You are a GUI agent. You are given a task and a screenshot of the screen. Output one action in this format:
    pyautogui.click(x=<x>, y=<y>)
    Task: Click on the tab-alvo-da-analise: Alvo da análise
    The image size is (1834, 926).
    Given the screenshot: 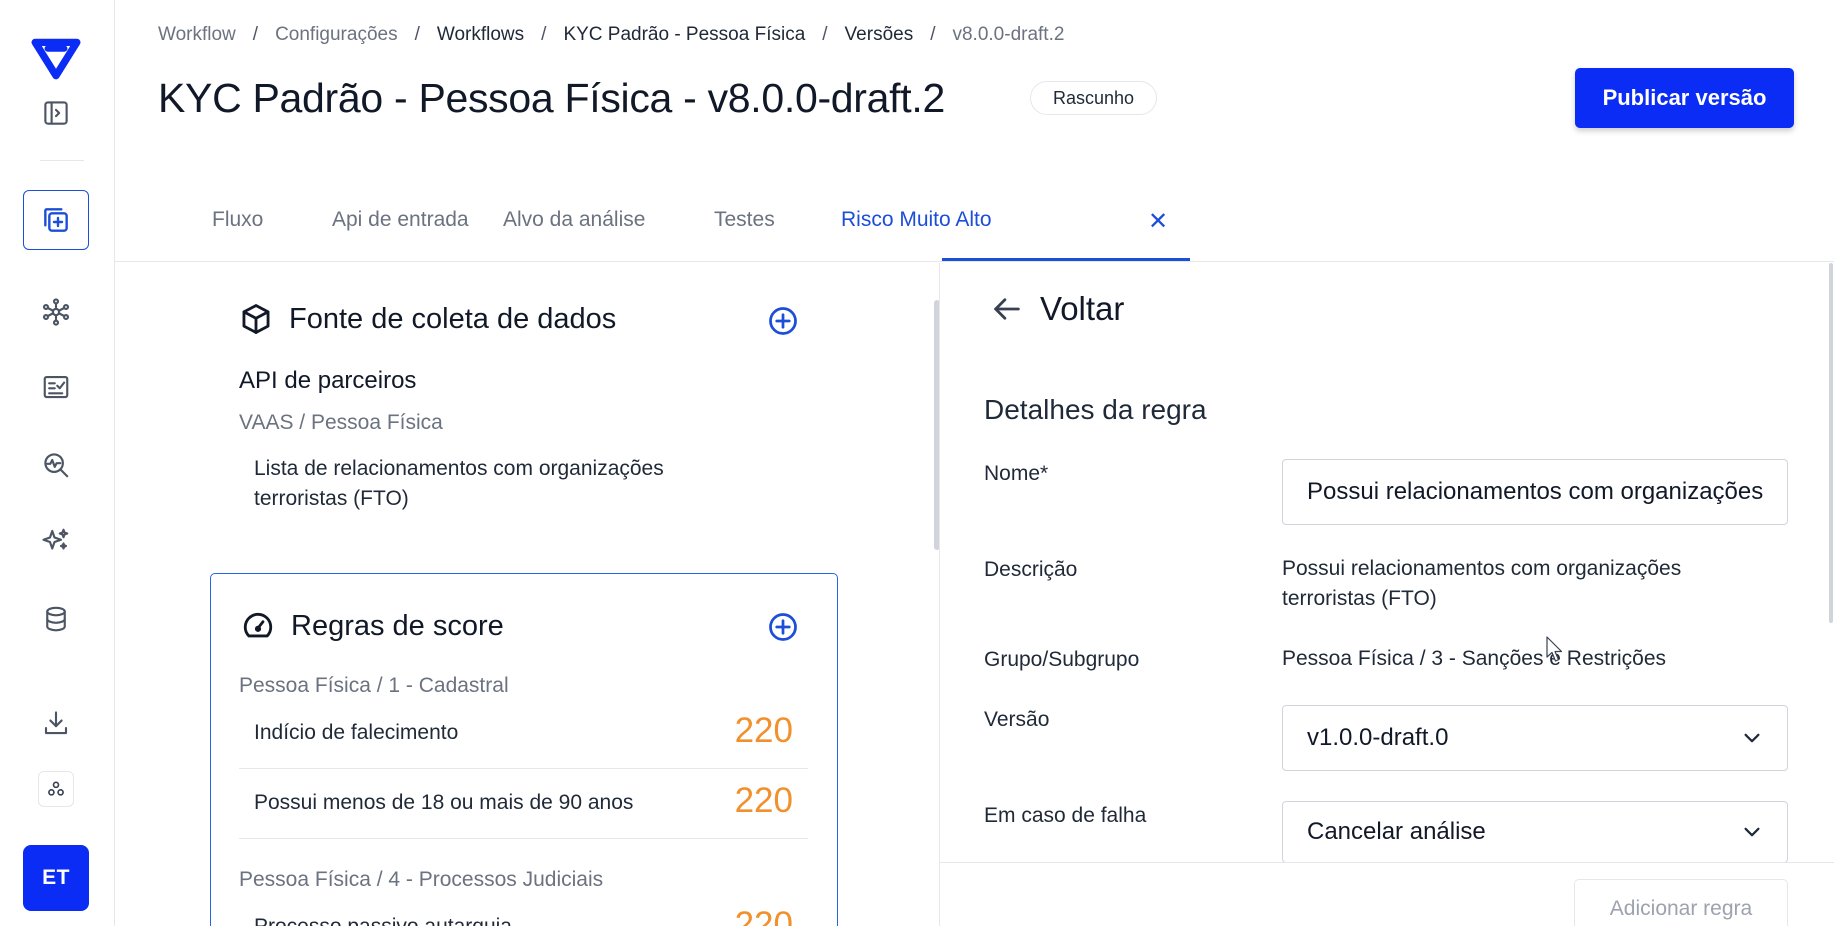 What is the action you would take?
    pyautogui.click(x=574, y=220)
    